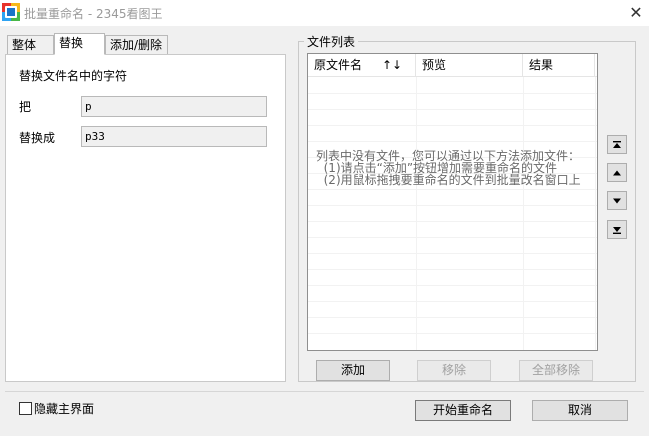  Describe the element at coordinates (30, 45) in the screenshot. I see `tab-overall: 整体` at that location.